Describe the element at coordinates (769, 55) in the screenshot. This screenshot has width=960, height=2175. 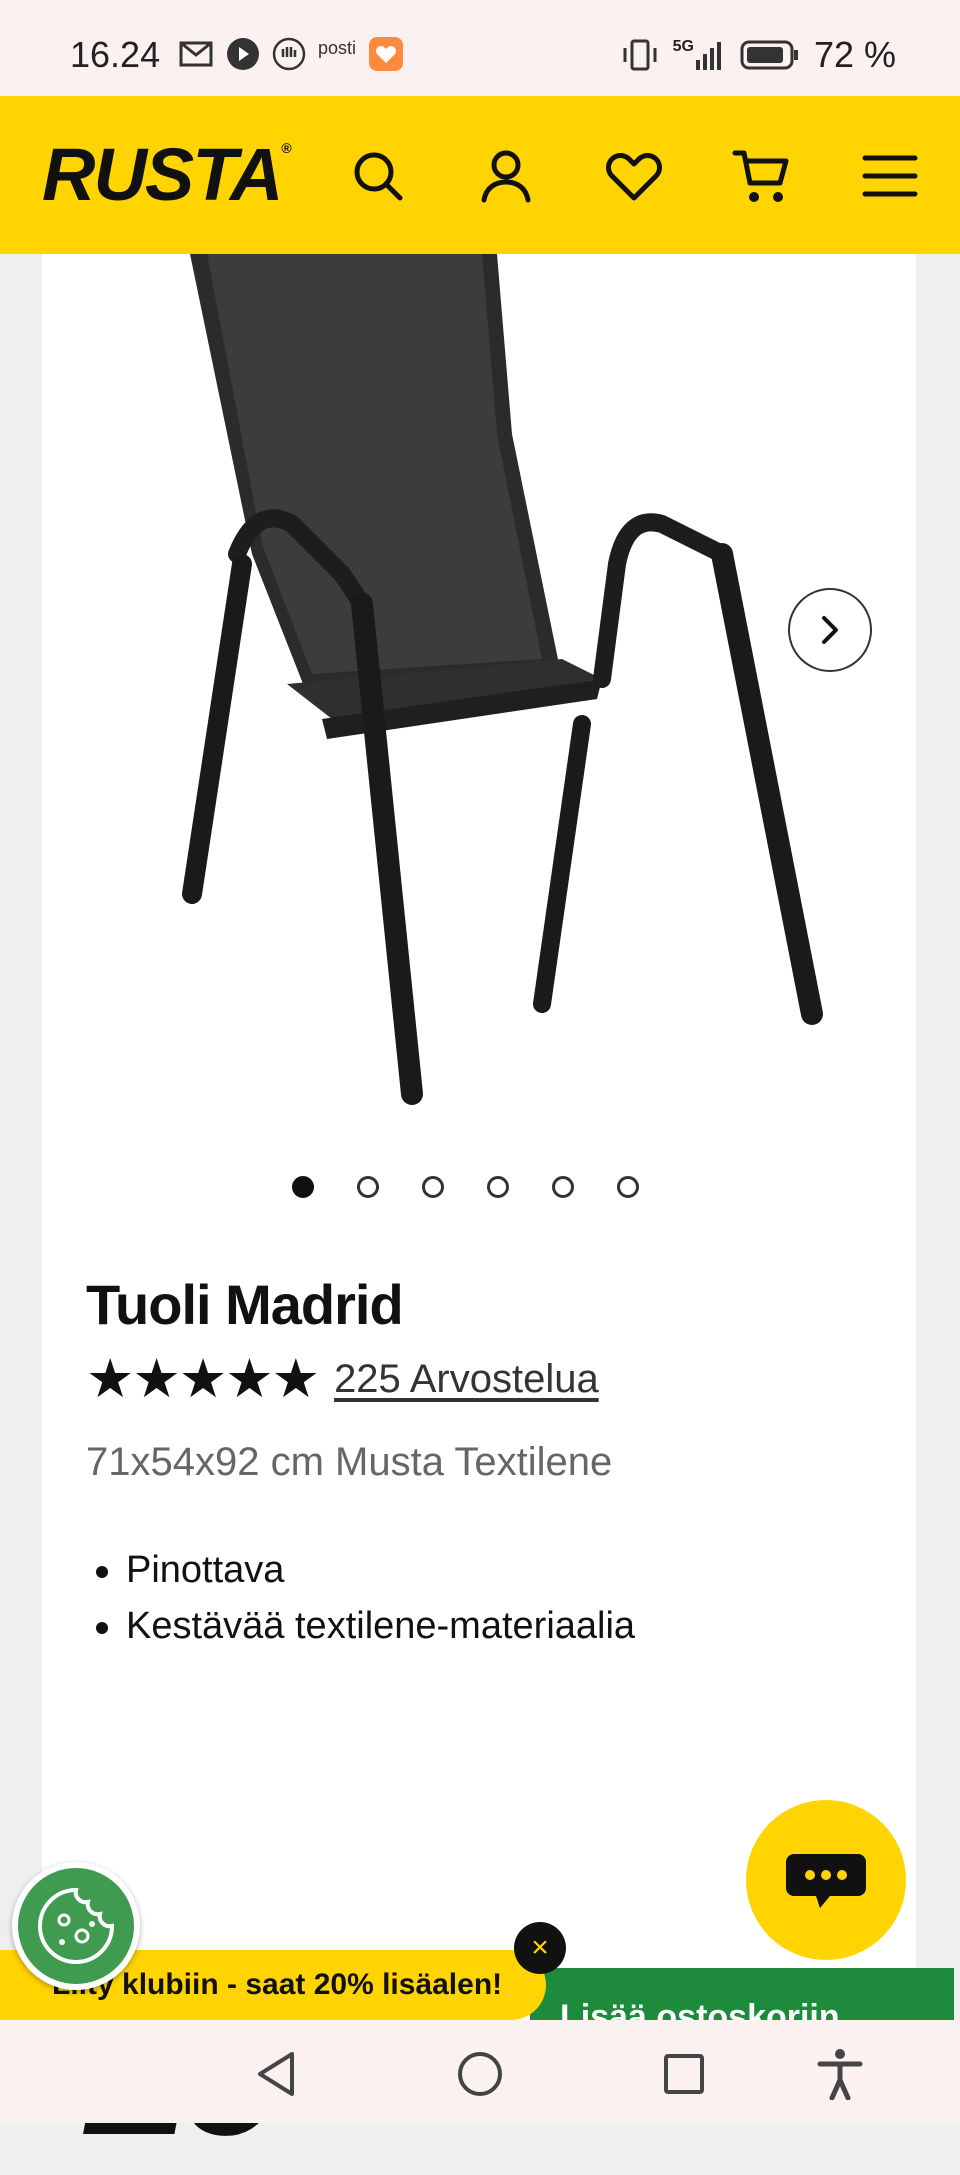
I see `battery-icon` at that location.